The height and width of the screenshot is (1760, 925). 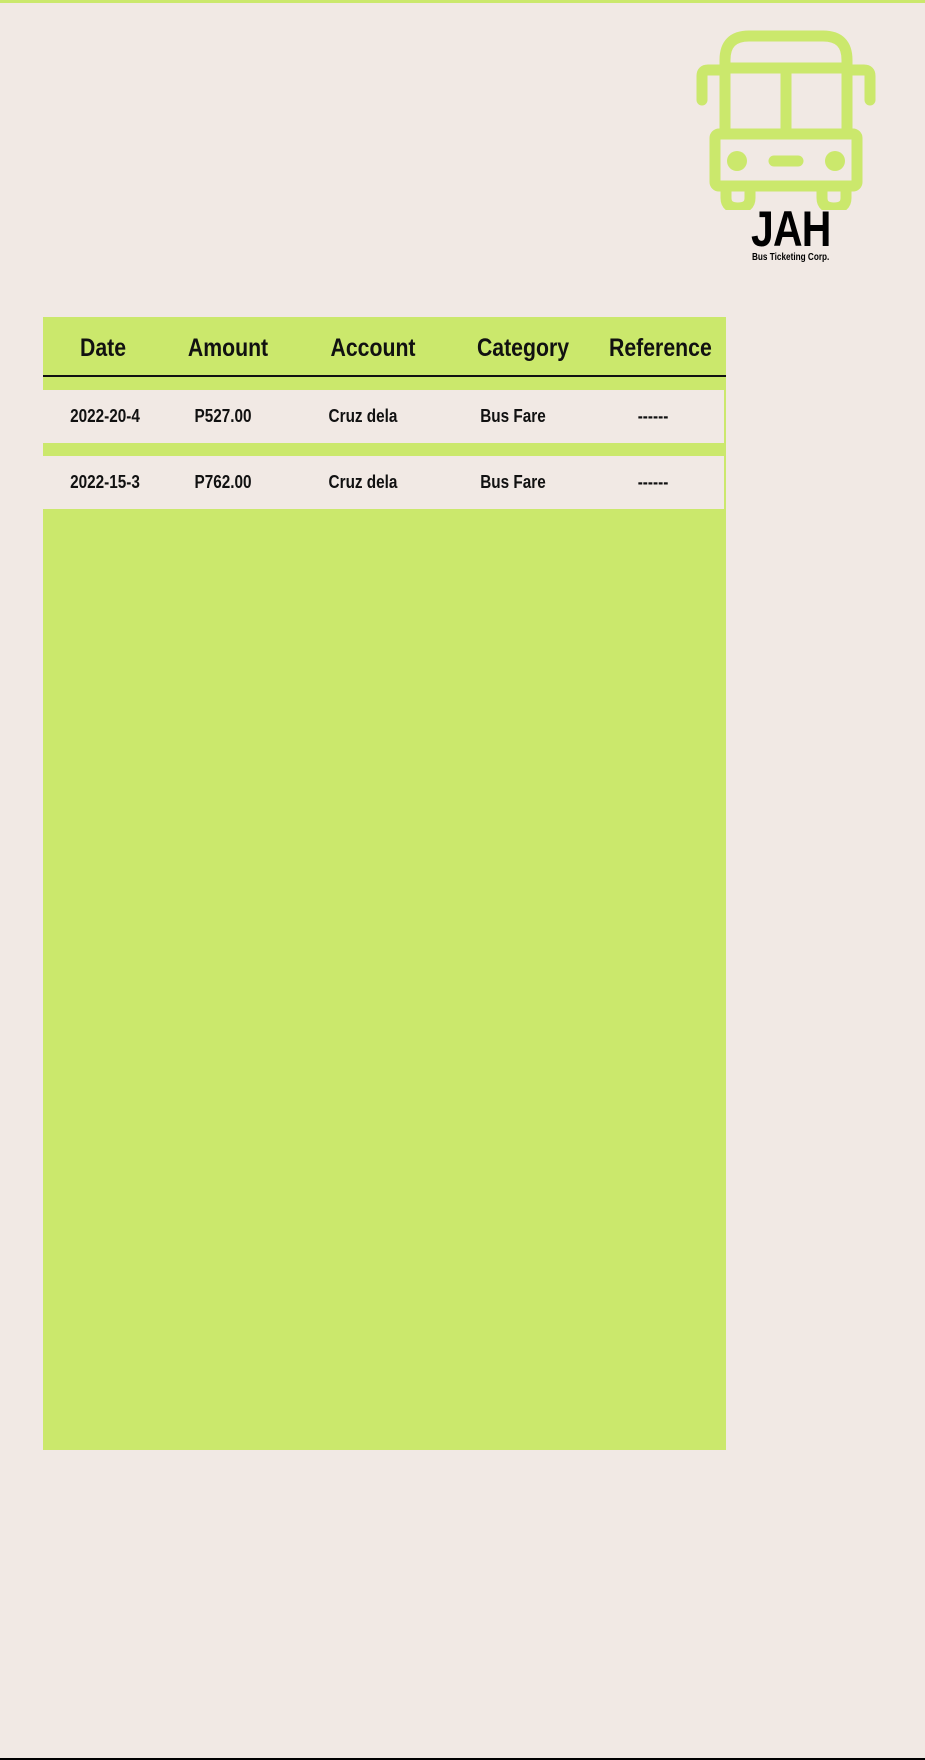 I want to click on header-category: Category, so click(x=523, y=348).